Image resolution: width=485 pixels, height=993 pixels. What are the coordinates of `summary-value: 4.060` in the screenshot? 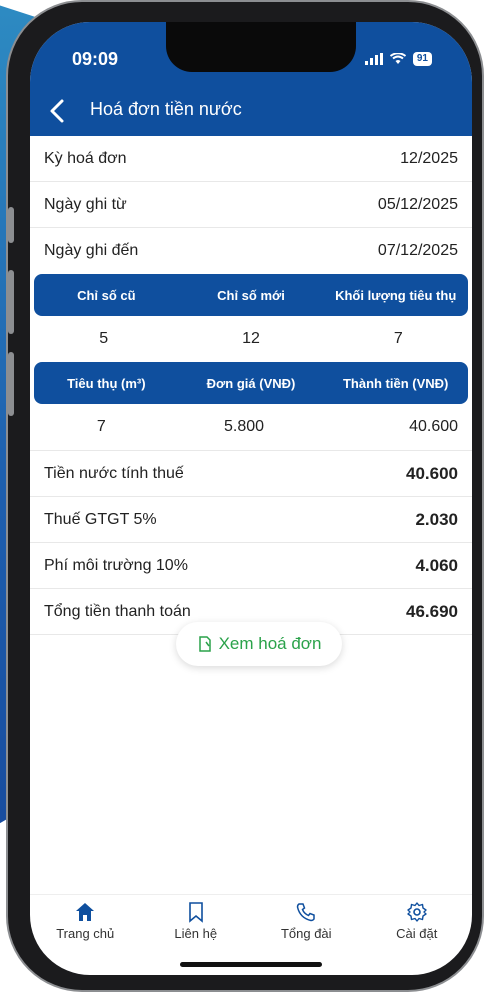 It's located at (436, 565).